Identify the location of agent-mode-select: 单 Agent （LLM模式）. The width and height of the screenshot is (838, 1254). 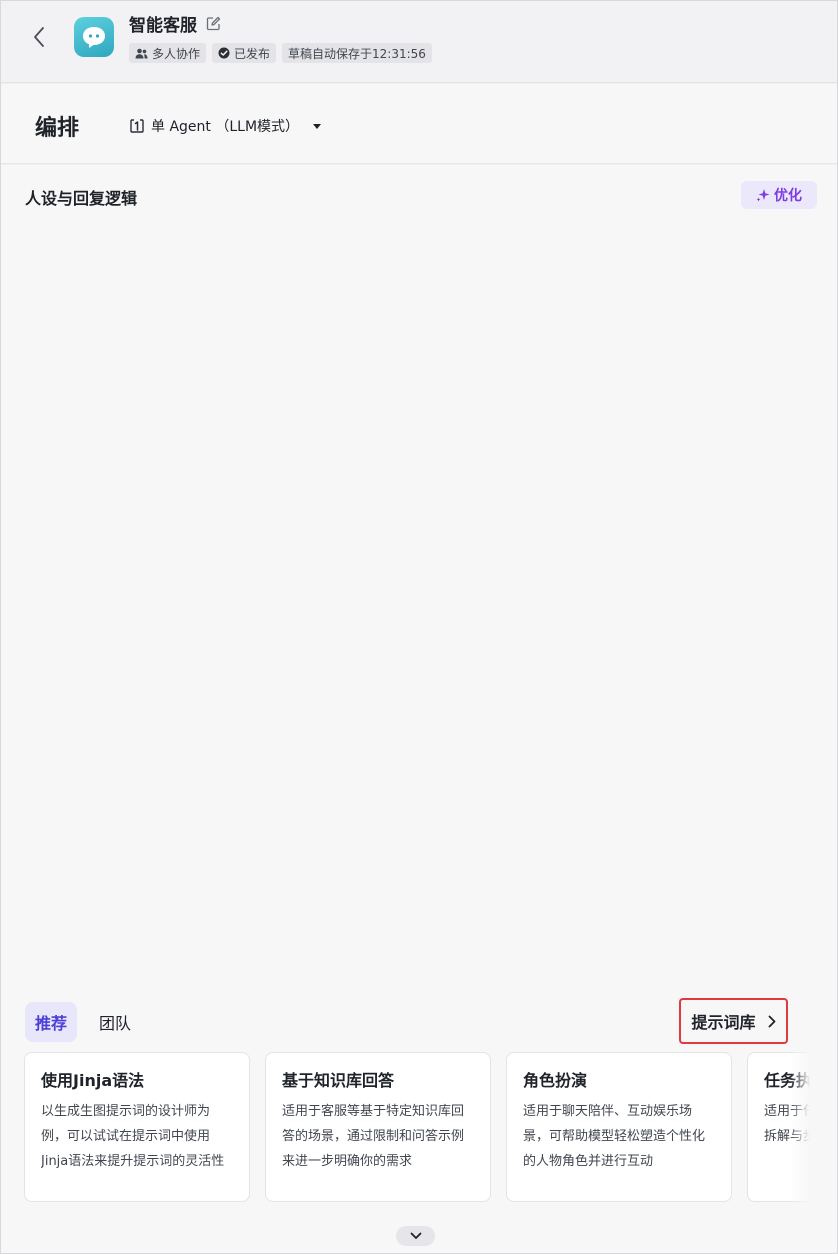
(225, 126).